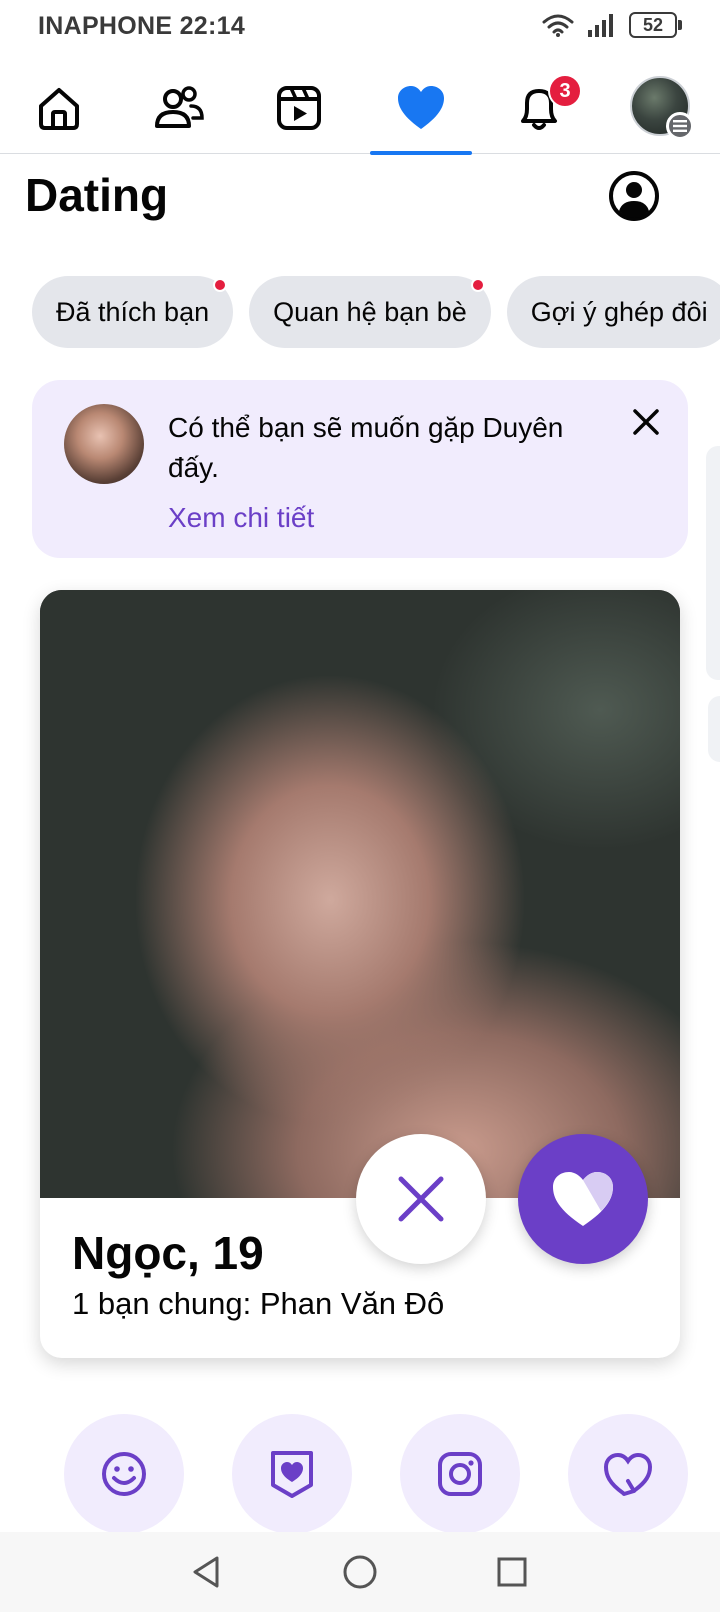  I want to click on chip-friends-relationship: Quan hệ bạn bè, so click(370, 312).